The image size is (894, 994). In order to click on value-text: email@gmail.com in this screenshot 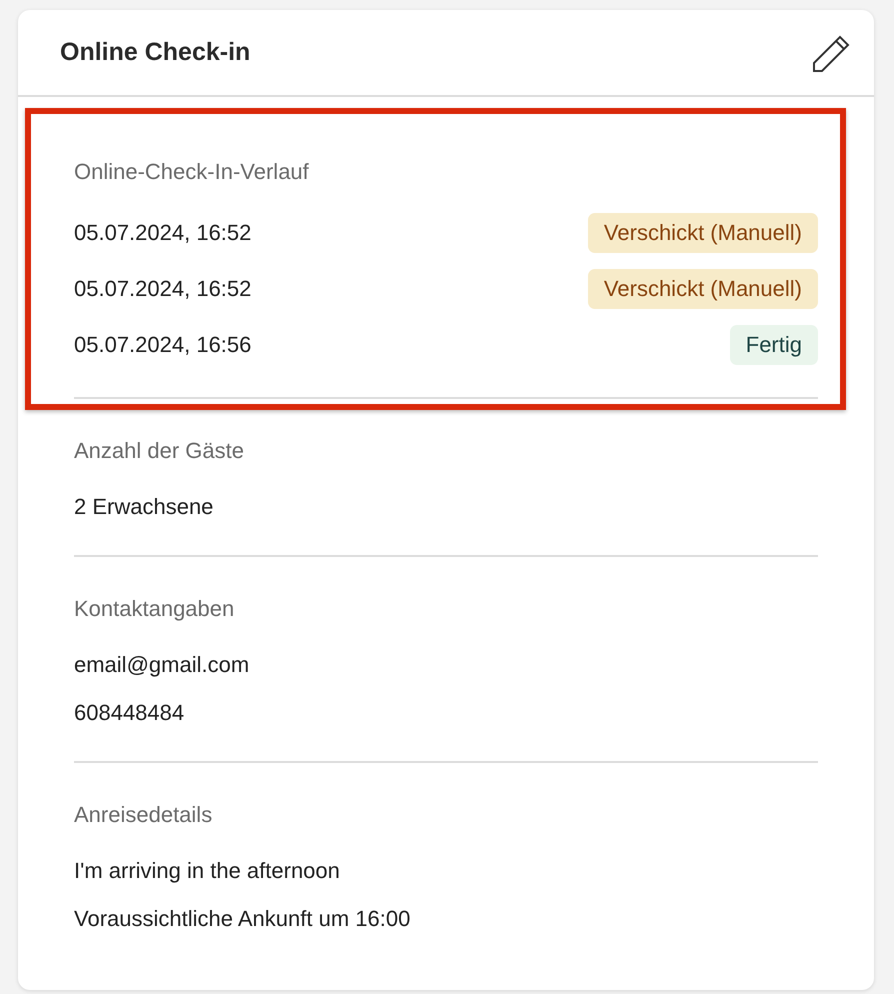, I will do `click(162, 665)`.